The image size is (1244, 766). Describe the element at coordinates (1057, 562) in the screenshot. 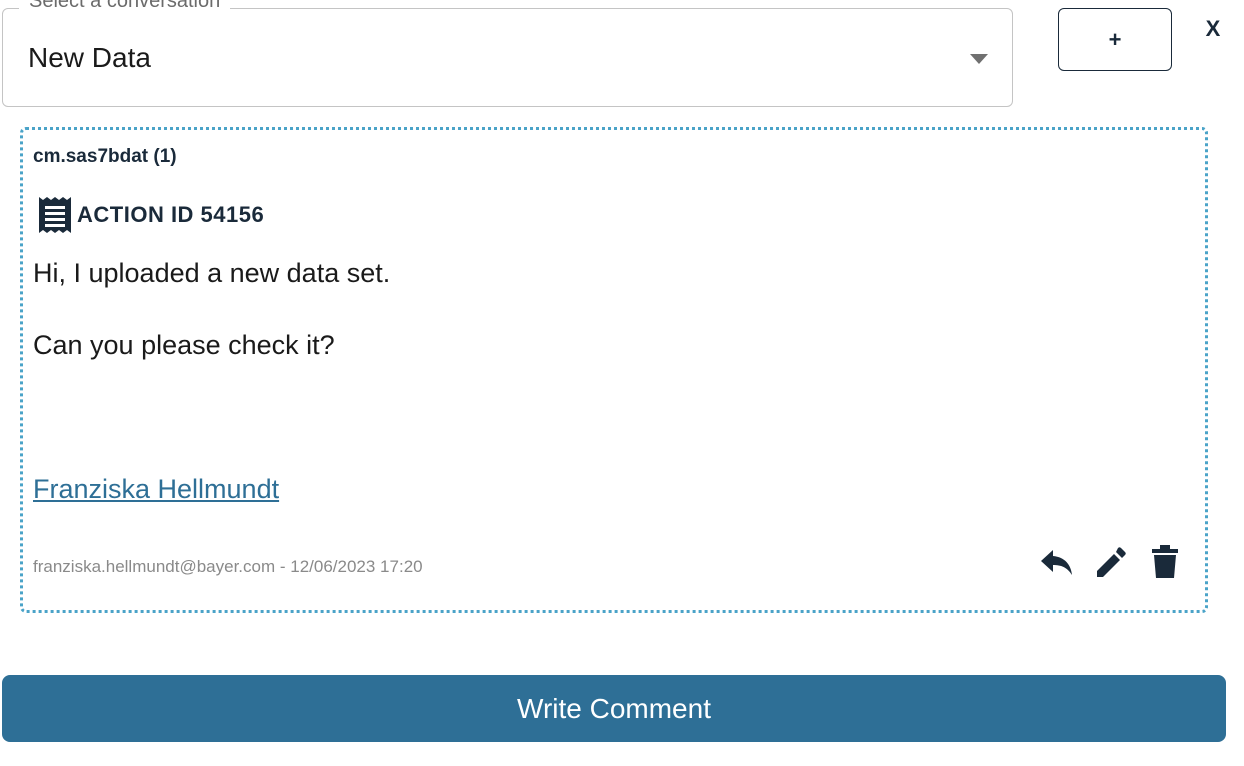

I see `reply-icon` at that location.